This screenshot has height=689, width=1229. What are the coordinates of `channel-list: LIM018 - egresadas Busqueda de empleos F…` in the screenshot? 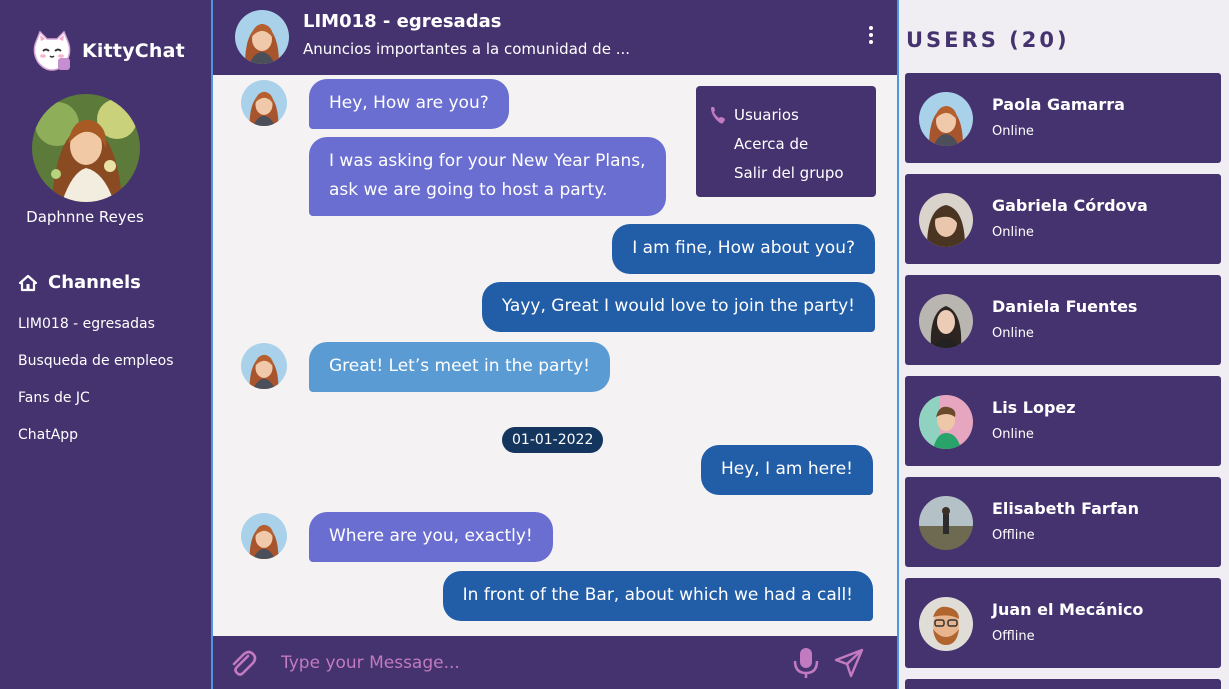 It's located at (96, 388).